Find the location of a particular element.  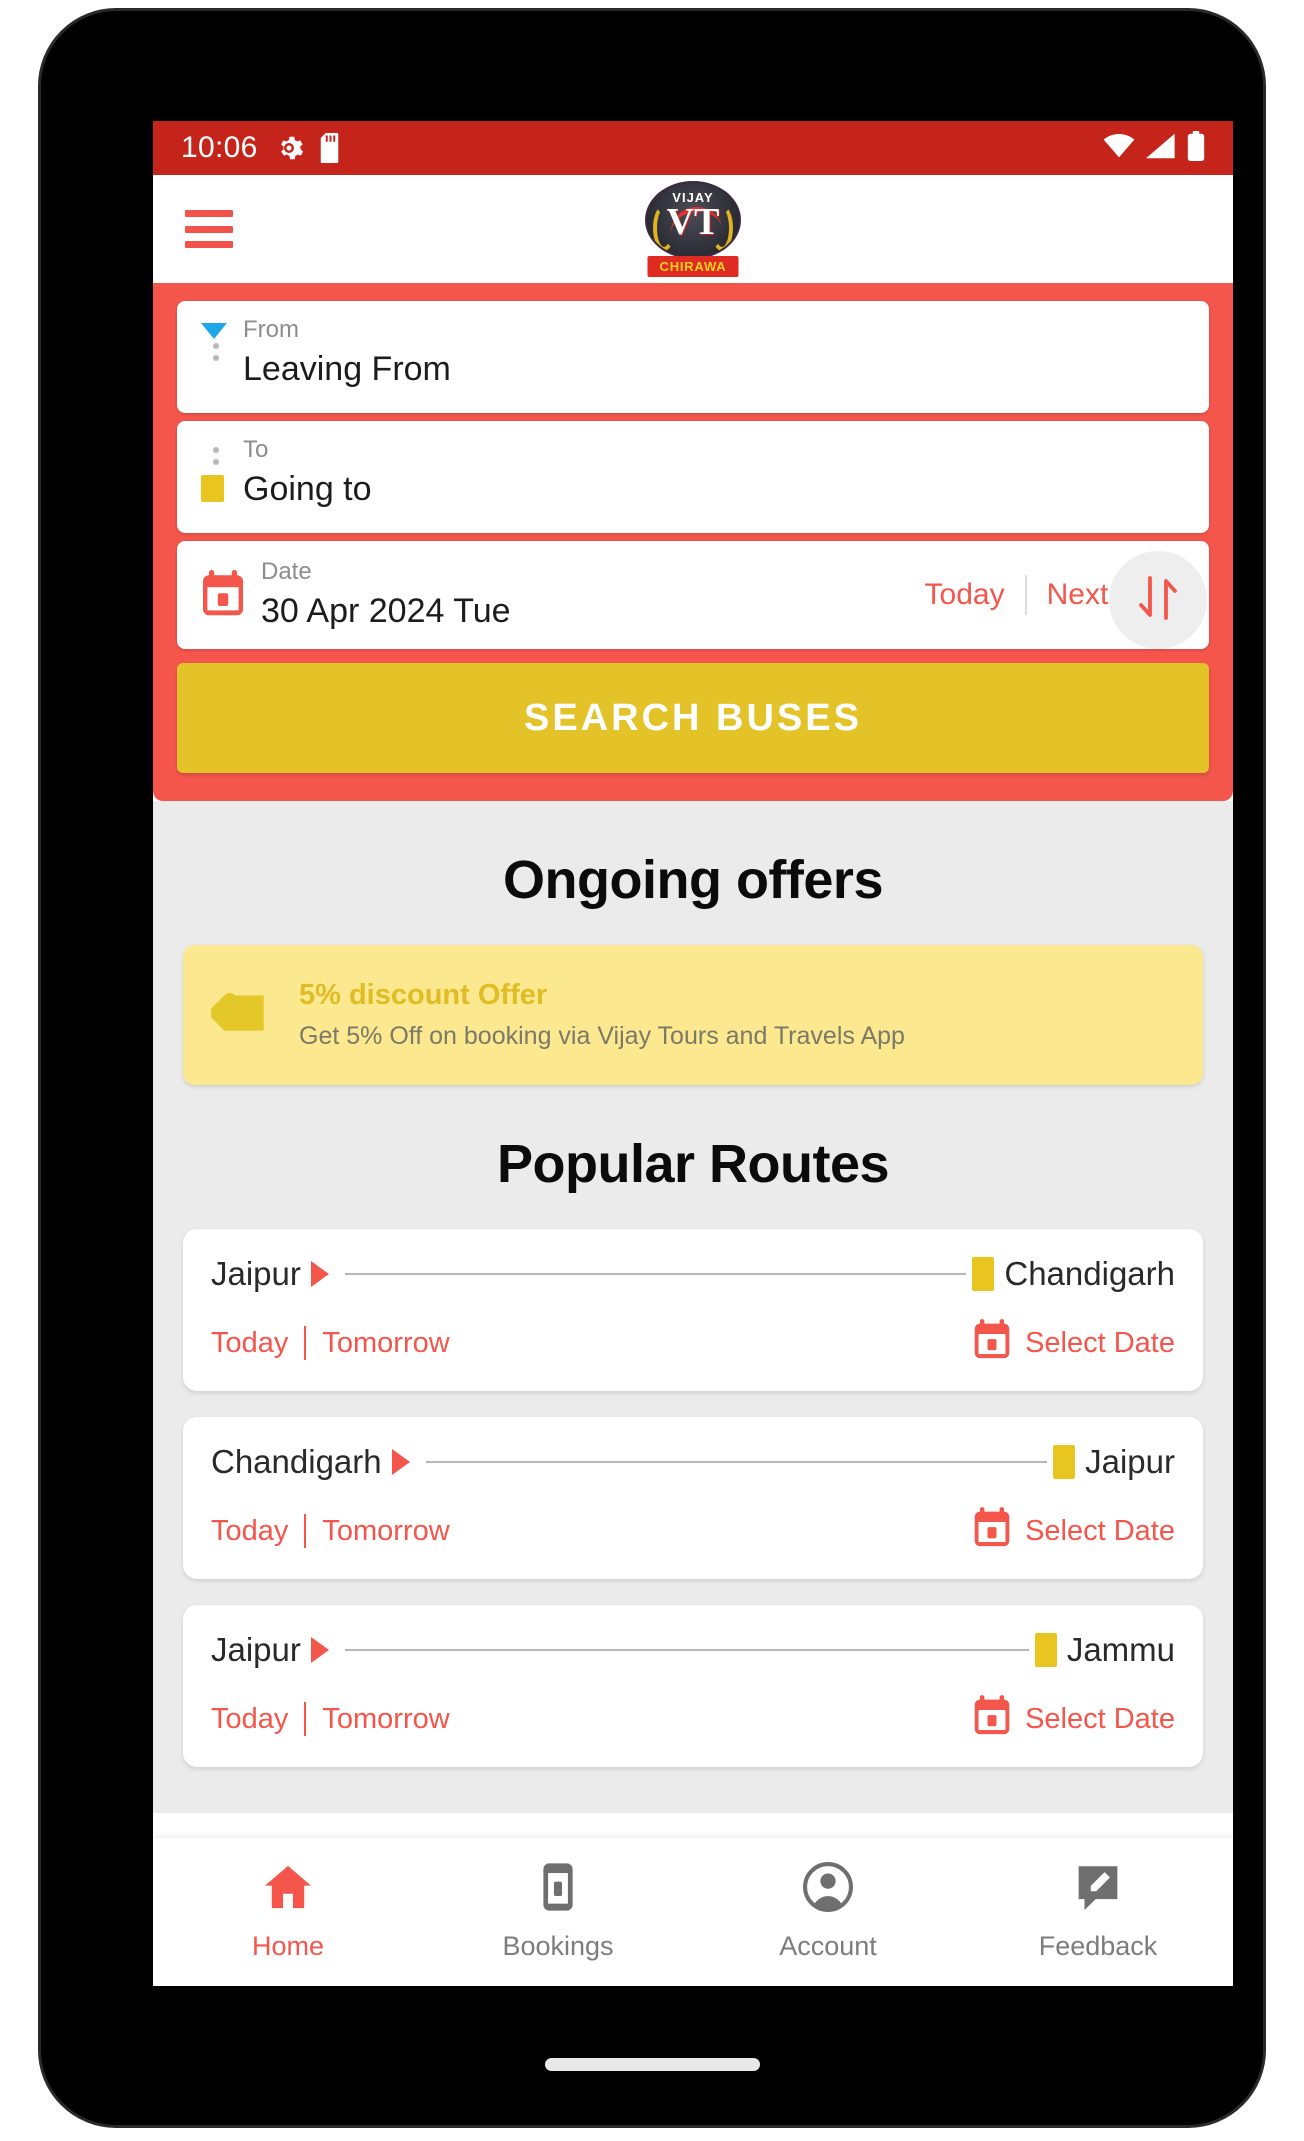

nav-label-feedback: Feedback is located at coordinates (1098, 1946).